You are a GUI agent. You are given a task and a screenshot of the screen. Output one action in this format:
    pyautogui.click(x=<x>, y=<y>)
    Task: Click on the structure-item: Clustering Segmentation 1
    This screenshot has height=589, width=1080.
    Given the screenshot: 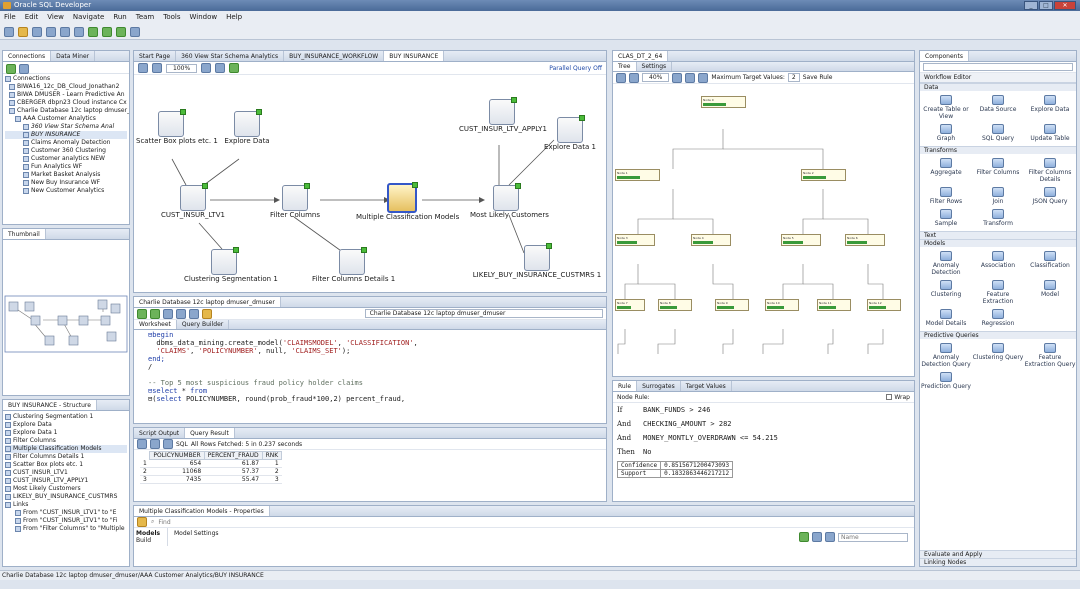 What is the action you would take?
    pyautogui.click(x=53, y=417)
    